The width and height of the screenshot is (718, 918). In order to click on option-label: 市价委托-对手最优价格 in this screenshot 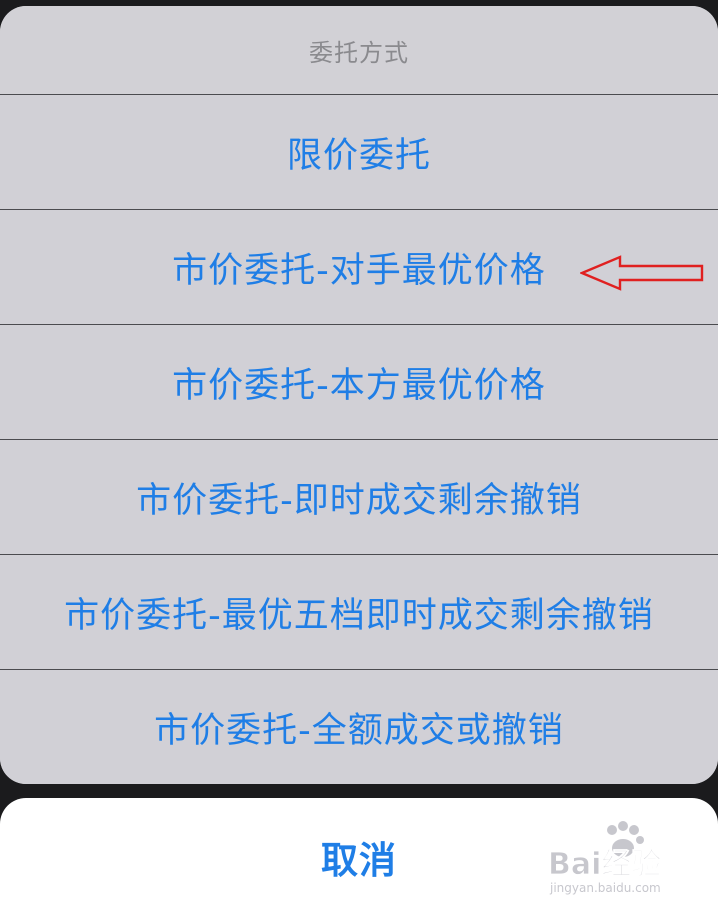, I will do `click(359, 270)`.